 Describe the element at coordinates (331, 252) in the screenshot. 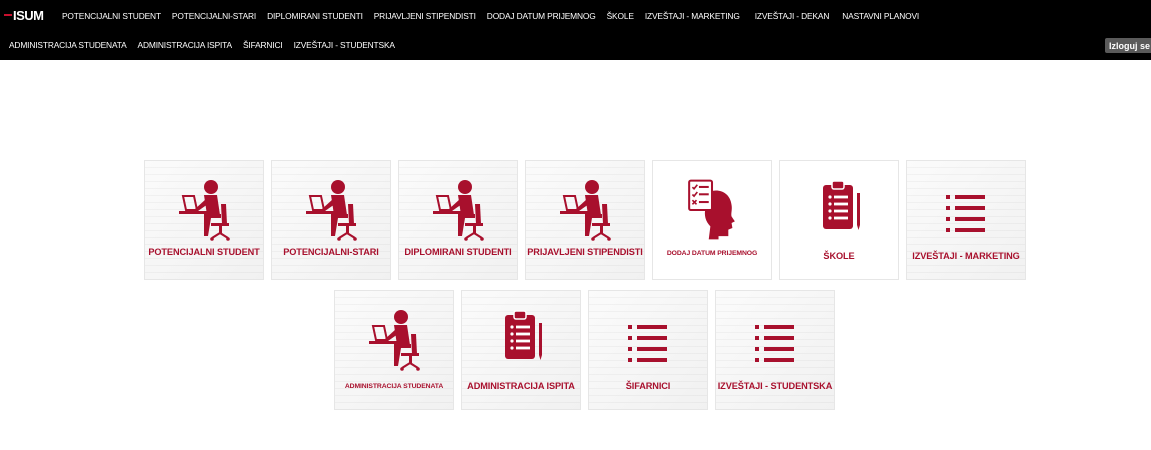

I see `tile-label: POTENCIJALNI-STARI` at that location.